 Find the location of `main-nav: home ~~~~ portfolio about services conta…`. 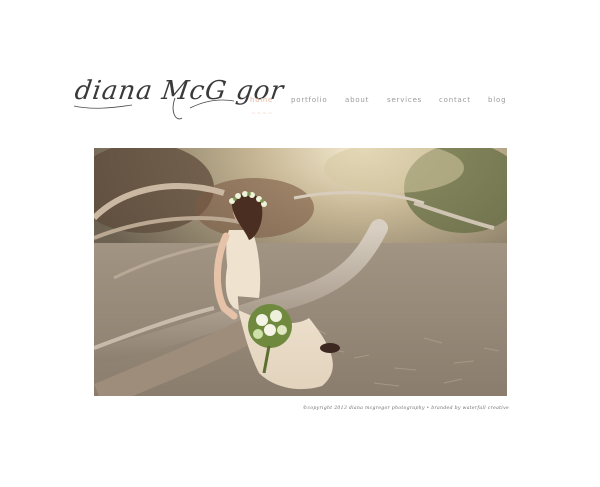

main-nav: home ~~~~ portfolio about services conta… is located at coordinates (379, 109).